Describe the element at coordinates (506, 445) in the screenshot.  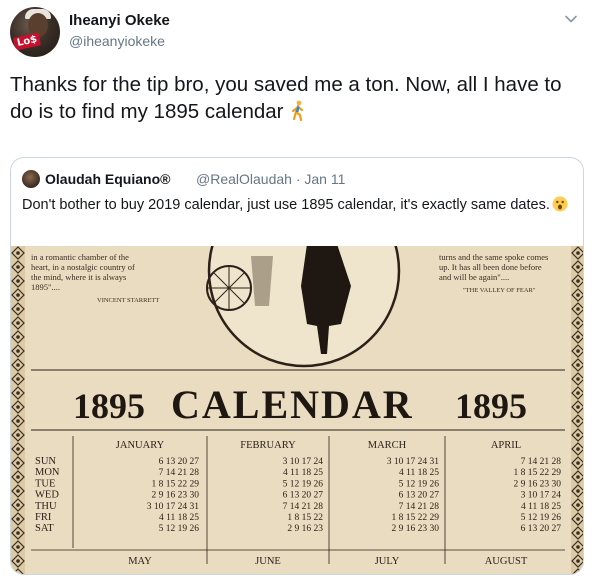
I see `month-name: APRIL` at that location.